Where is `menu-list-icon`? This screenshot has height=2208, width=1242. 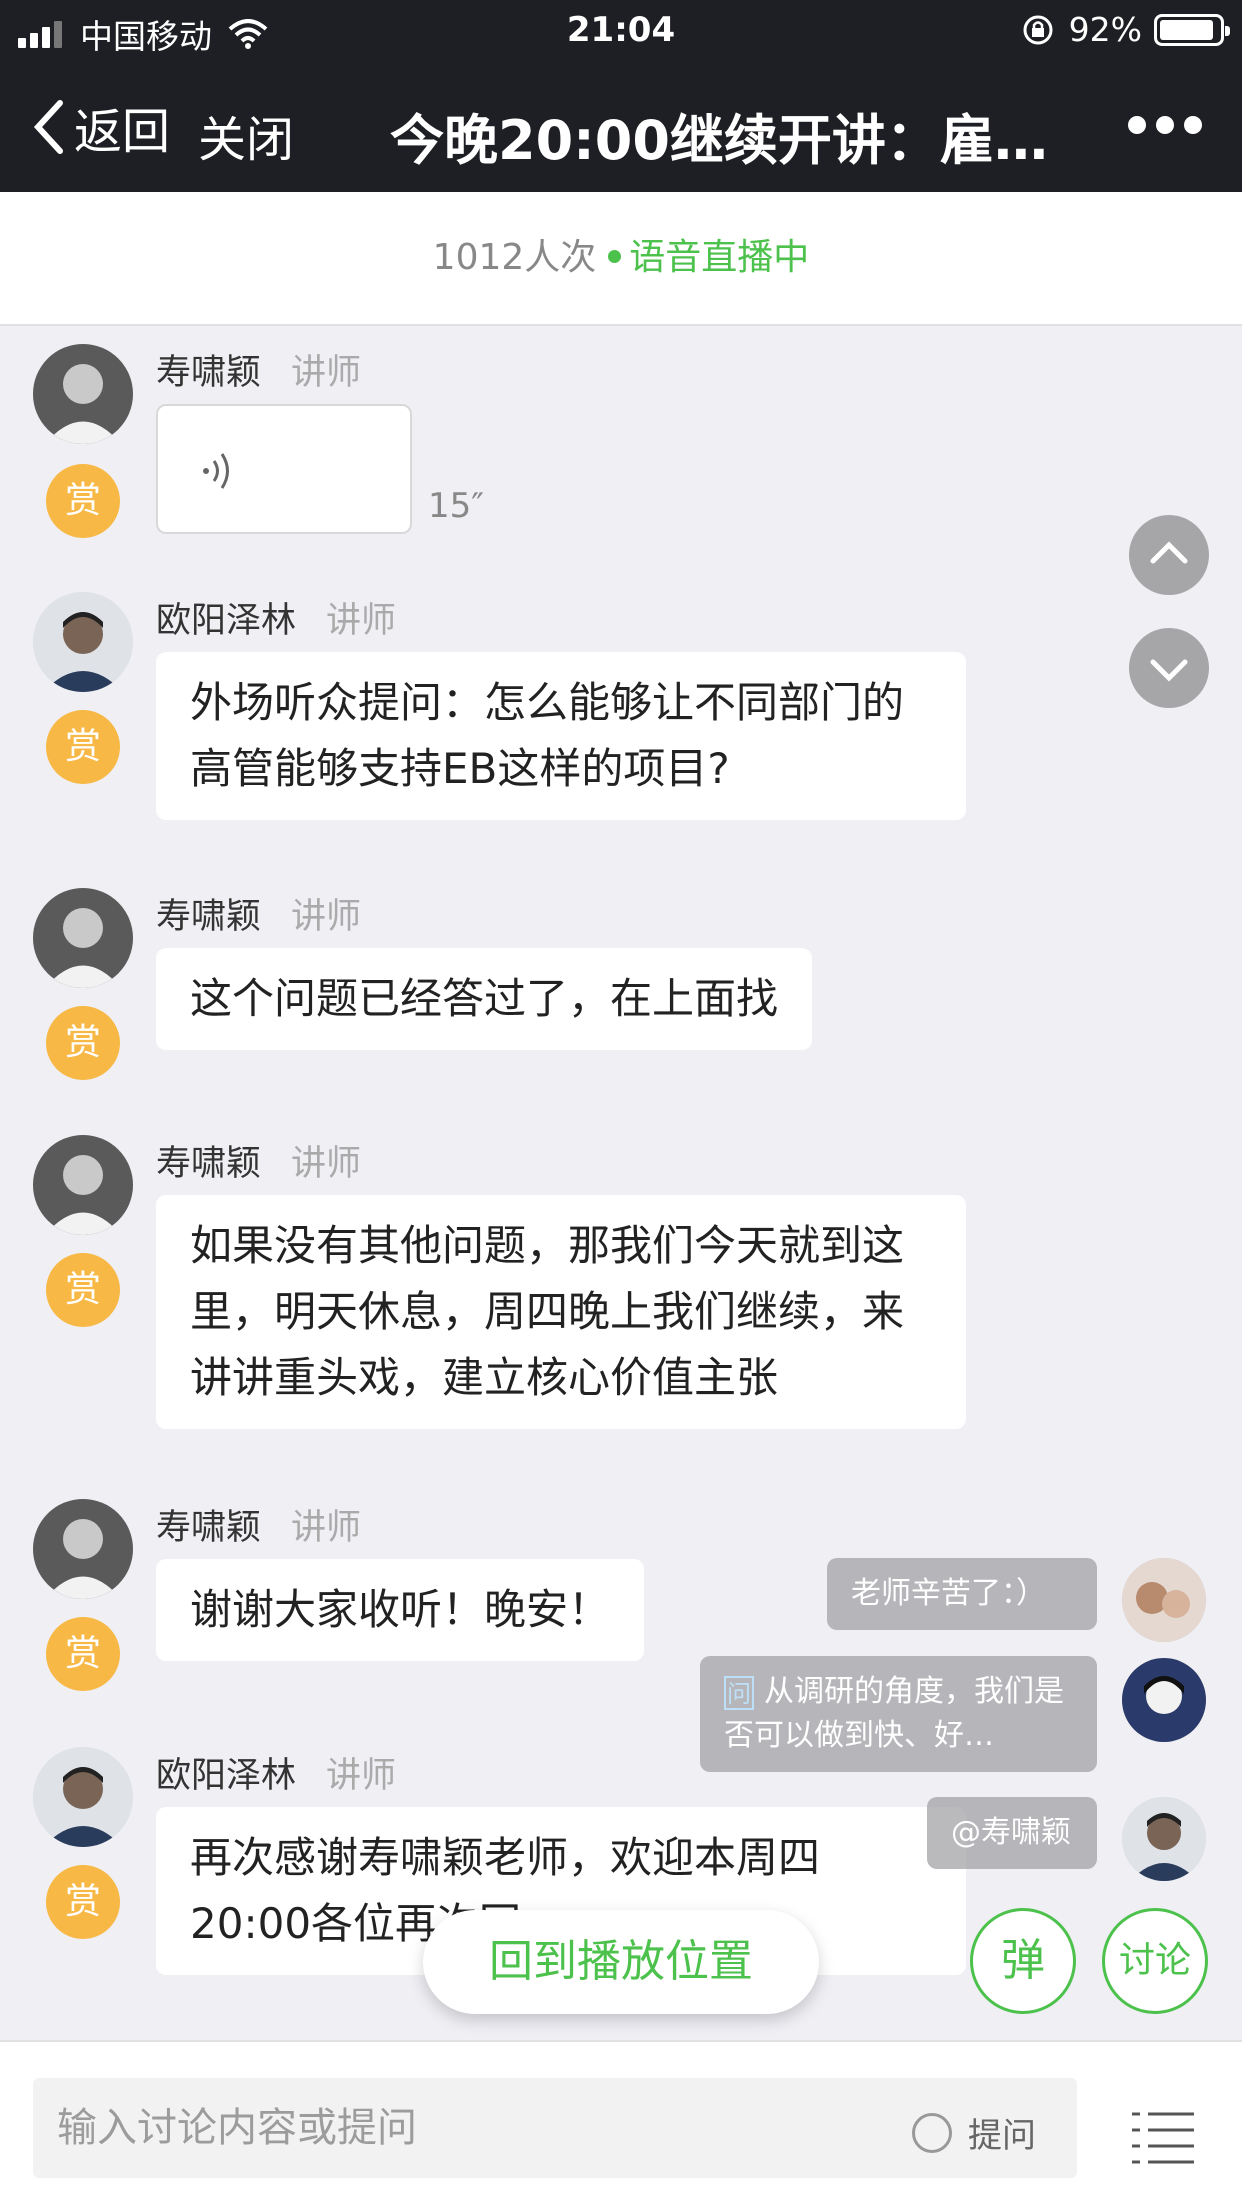 menu-list-icon is located at coordinates (1163, 2138).